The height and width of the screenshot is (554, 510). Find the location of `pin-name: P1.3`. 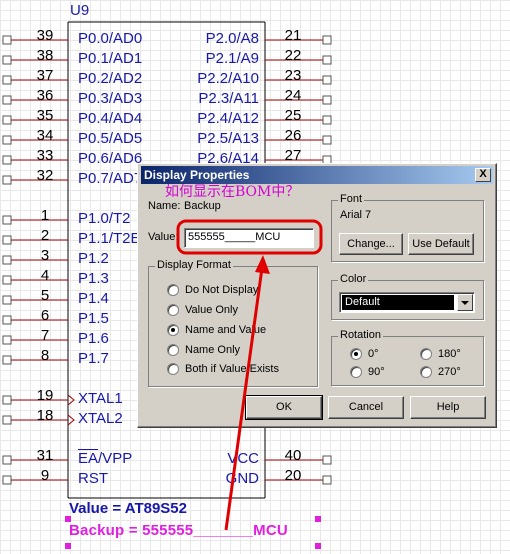

pin-name: P1.3 is located at coordinates (93, 279).